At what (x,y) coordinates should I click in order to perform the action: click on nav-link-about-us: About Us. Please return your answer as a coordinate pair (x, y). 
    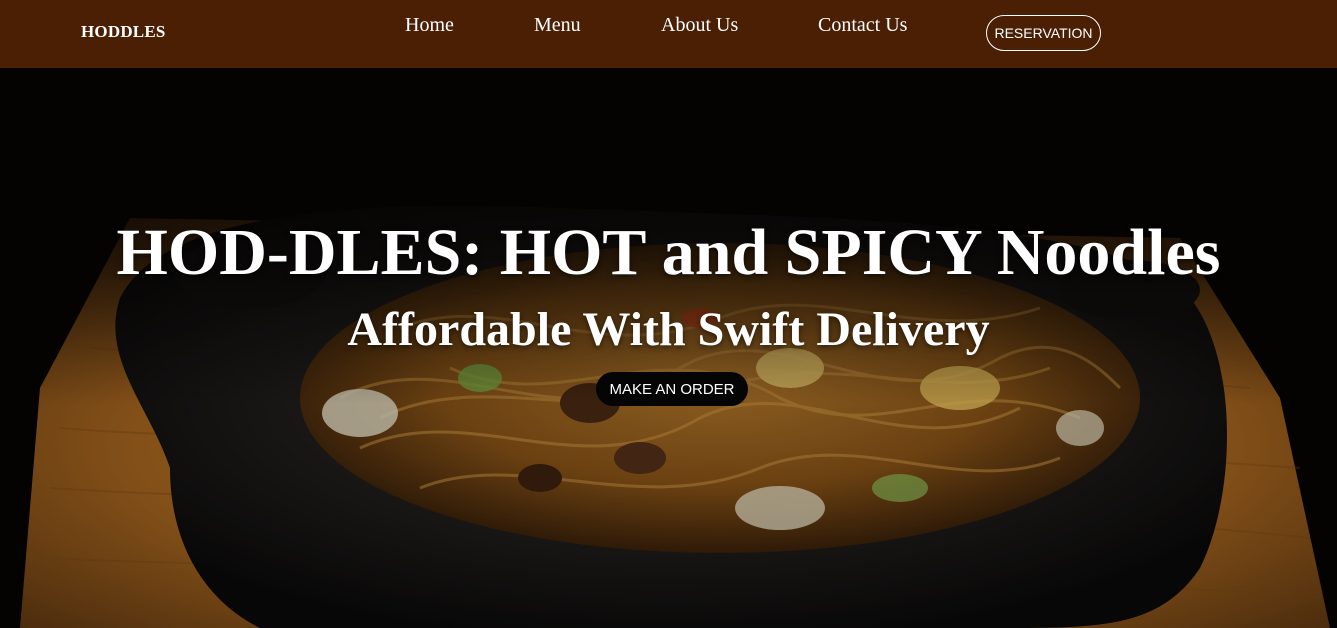
    Looking at the image, I should click on (699, 25).